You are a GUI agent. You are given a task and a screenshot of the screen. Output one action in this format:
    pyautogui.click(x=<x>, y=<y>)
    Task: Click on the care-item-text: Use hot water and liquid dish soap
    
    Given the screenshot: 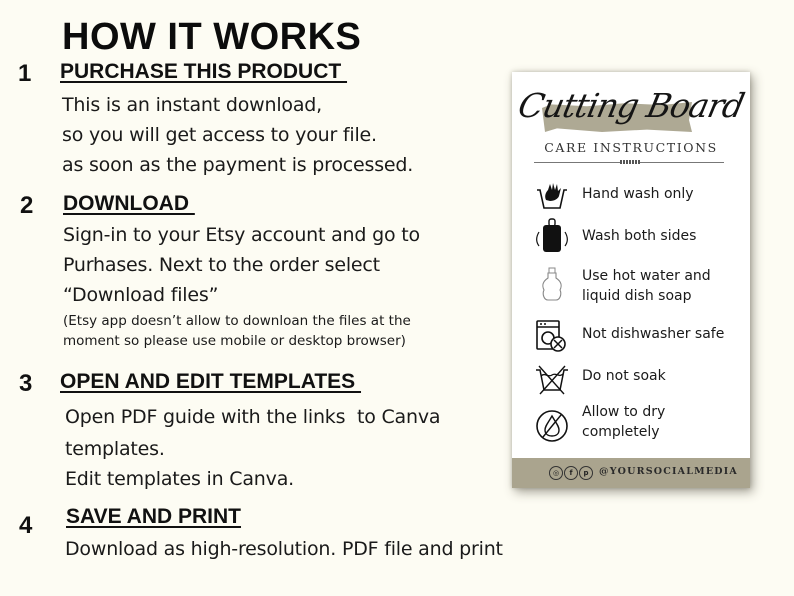 What is the action you would take?
    pyautogui.click(x=646, y=286)
    